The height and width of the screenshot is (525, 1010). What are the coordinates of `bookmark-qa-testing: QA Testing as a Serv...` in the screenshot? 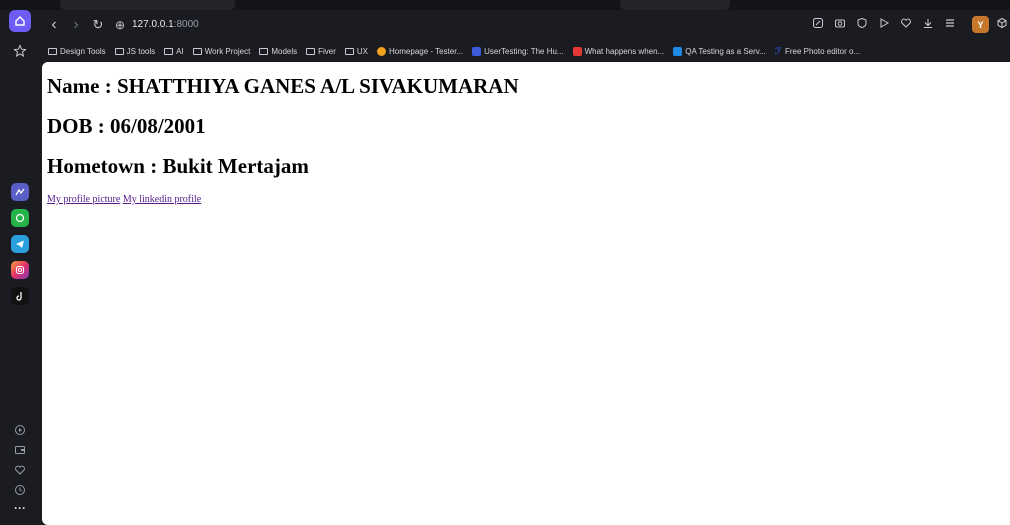 It's located at (719, 51).